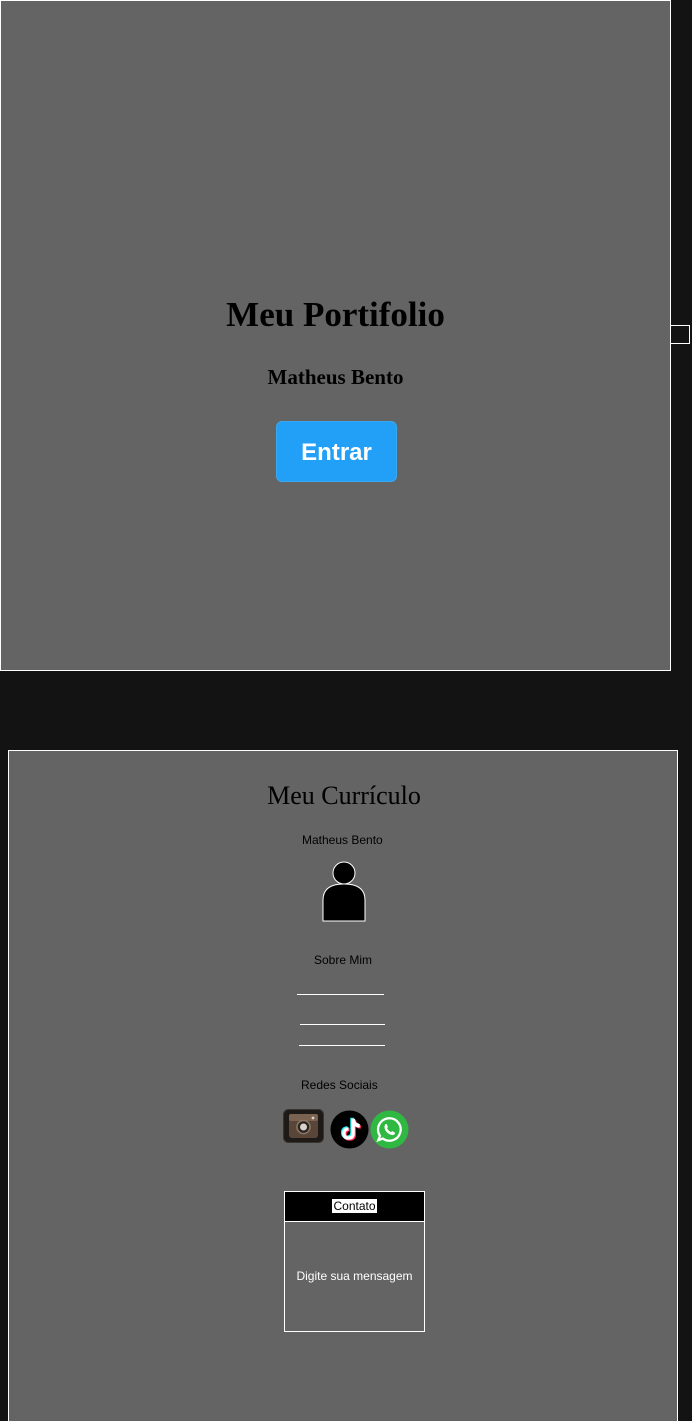 This screenshot has width=692, height=1421. I want to click on about-heading: Sobre Mim, so click(343, 960).